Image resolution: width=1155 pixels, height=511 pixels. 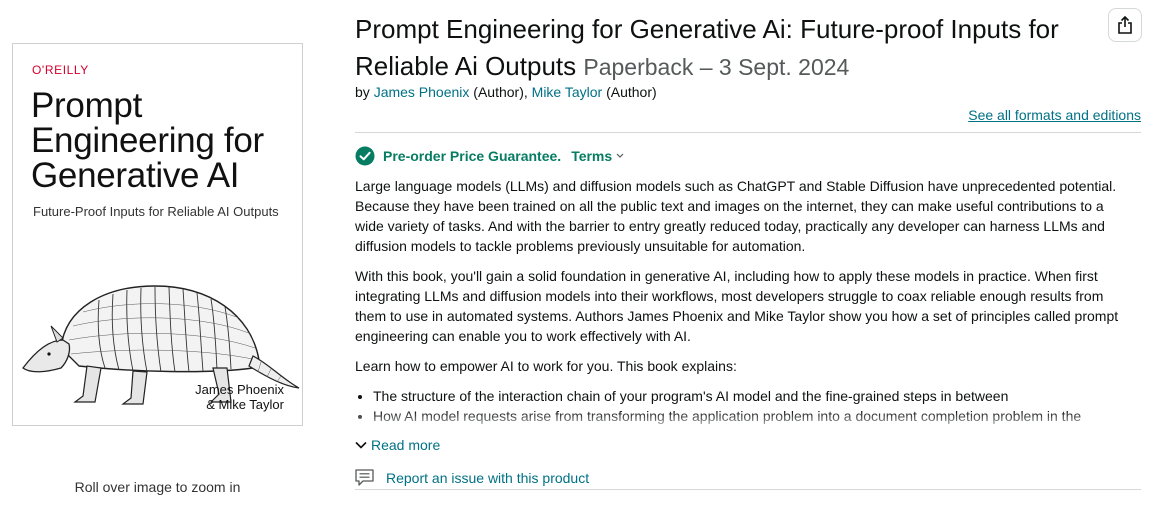 I want to click on read-more-button: Read more, so click(x=397, y=445).